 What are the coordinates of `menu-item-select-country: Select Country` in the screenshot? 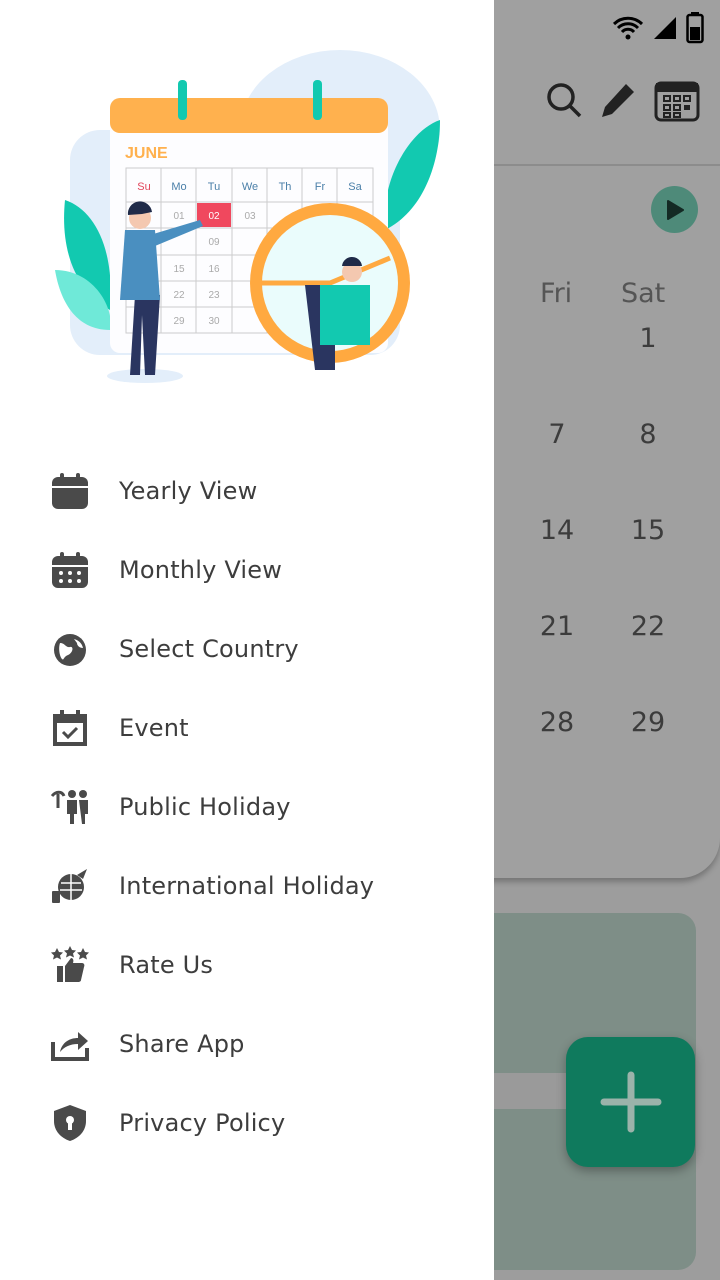 It's located at (247, 648).